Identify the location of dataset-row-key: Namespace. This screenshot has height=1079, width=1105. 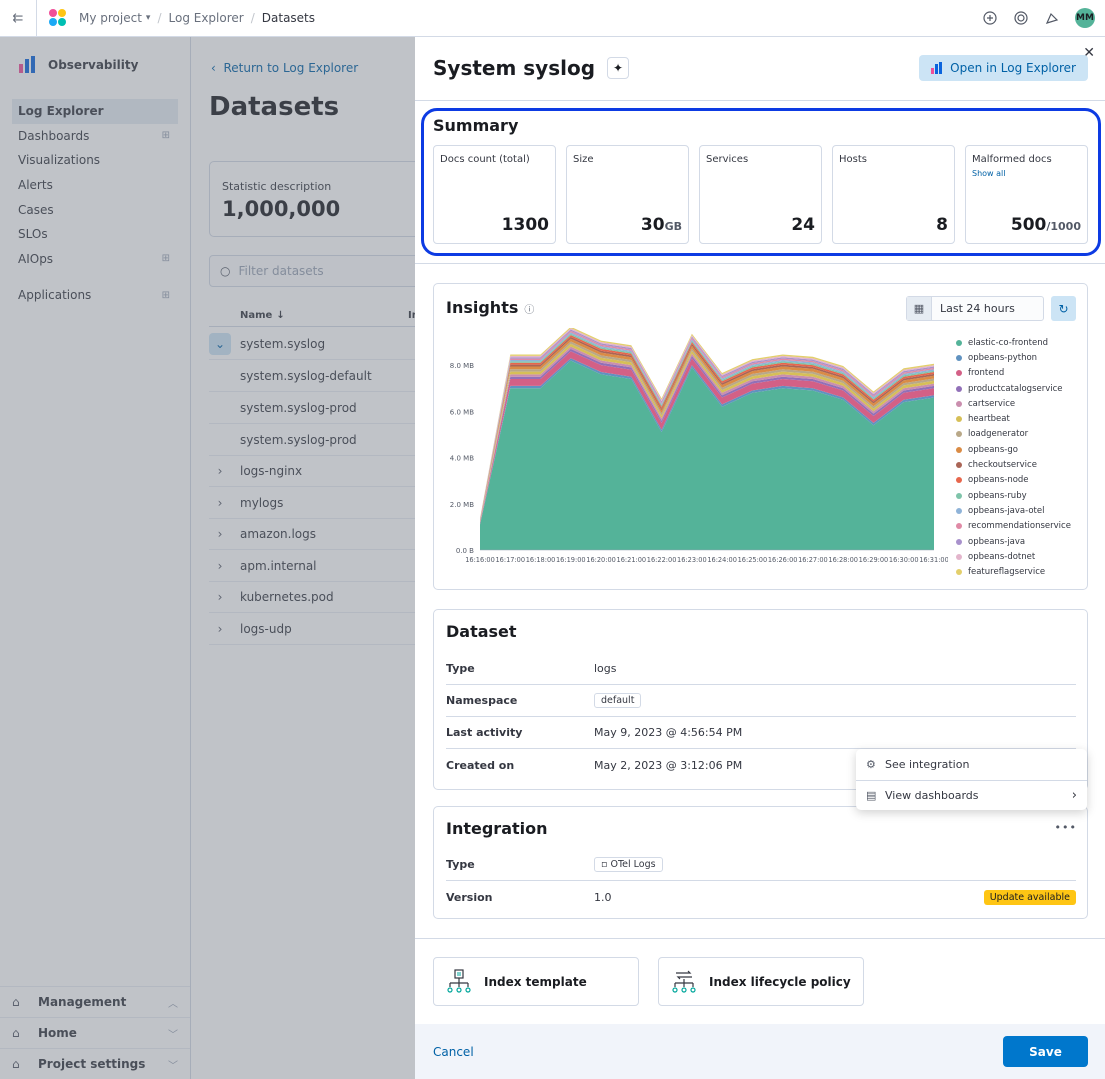
(482, 700).